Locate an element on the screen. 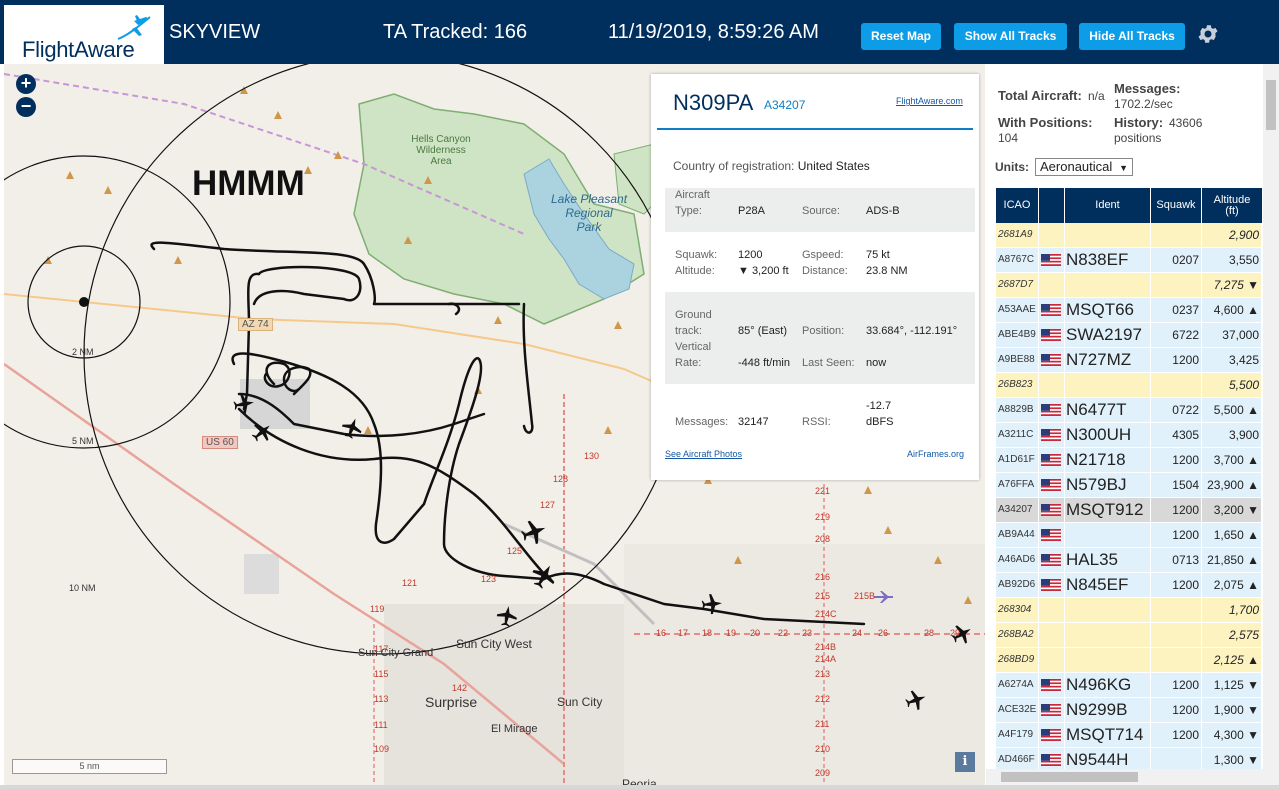 The width and height of the screenshot is (1279, 789). total-aircraft-value: n/a is located at coordinates (1096, 96).